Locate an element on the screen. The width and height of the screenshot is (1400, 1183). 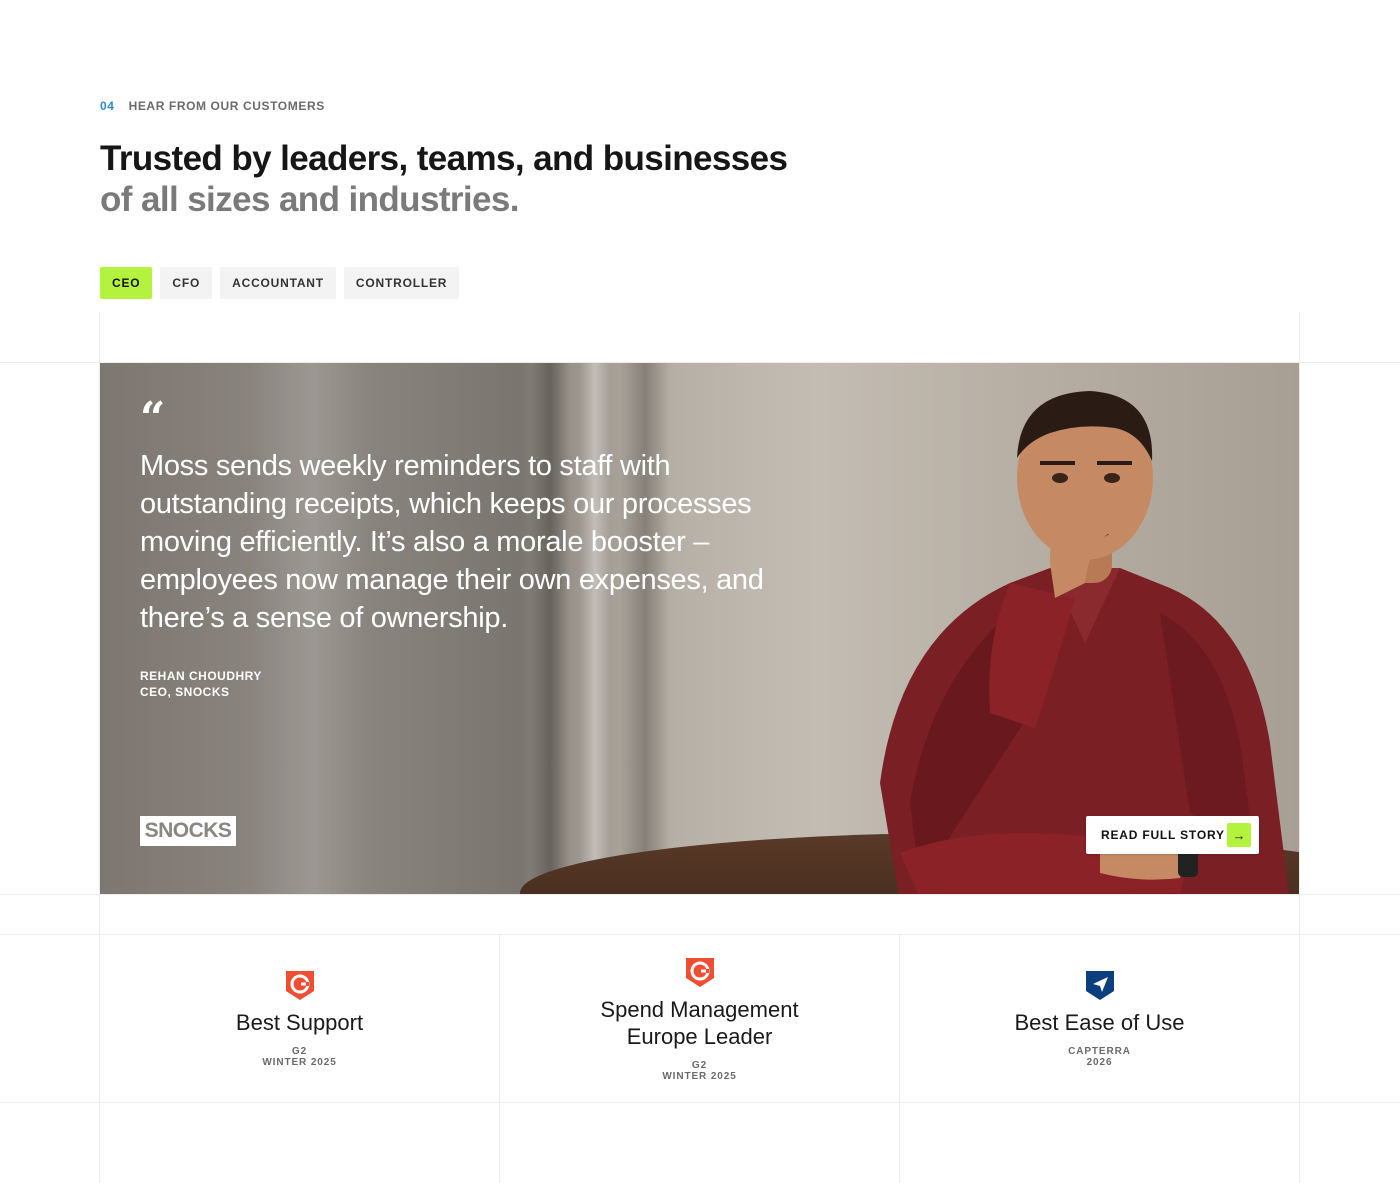
section-label: HEAR FROM OUR CUSTOMERS is located at coordinates (226, 106).